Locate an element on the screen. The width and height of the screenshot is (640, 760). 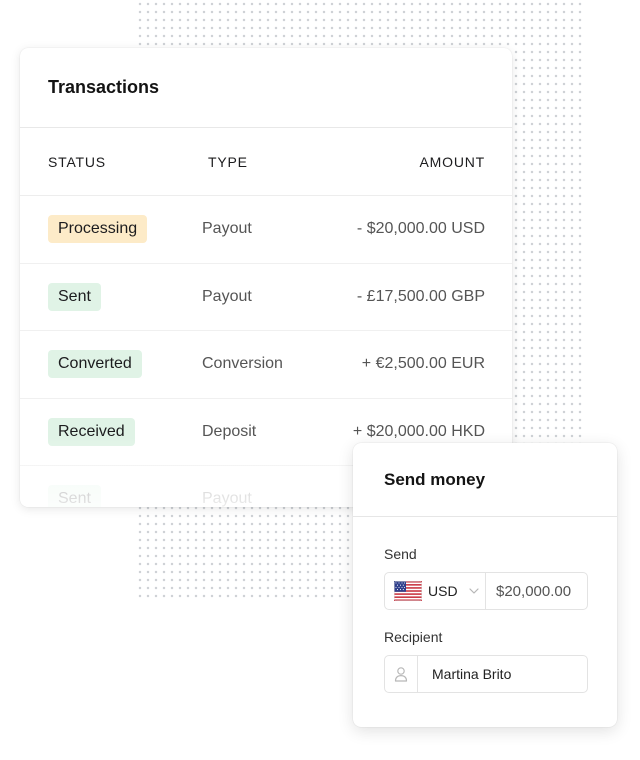
chevron-down-icon is located at coordinates (473, 591).